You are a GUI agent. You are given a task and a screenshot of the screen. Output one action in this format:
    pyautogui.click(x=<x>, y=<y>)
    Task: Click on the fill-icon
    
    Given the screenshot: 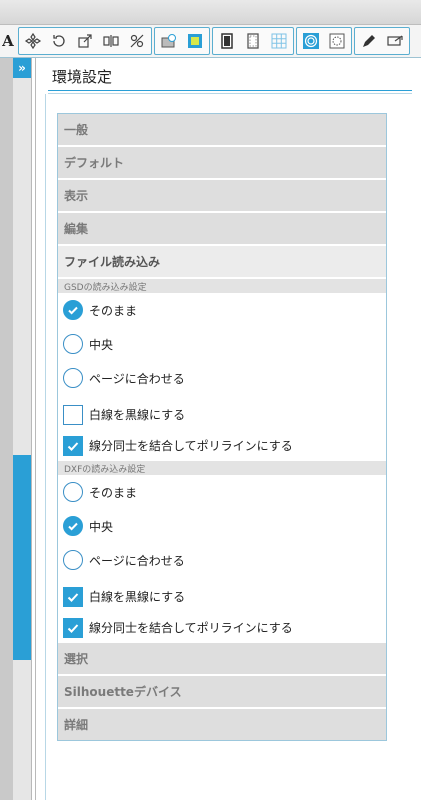 What is the action you would take?
    pyautogui.click(x=195, y=41)
    